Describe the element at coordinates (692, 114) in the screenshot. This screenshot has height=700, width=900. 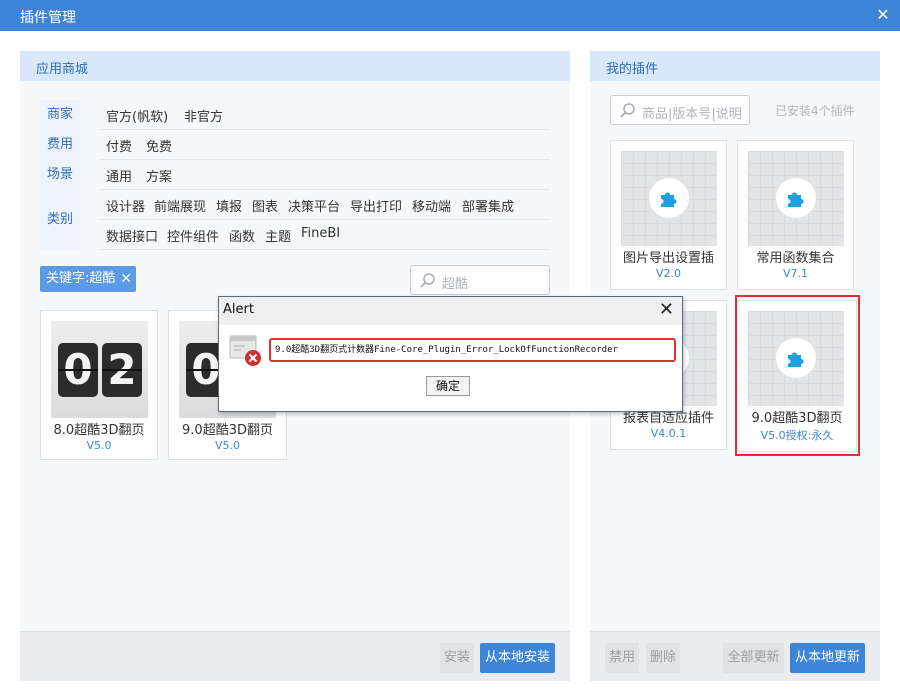
I see `my-plugins-search-placeholder: 商品|版本号|说明` at that location.